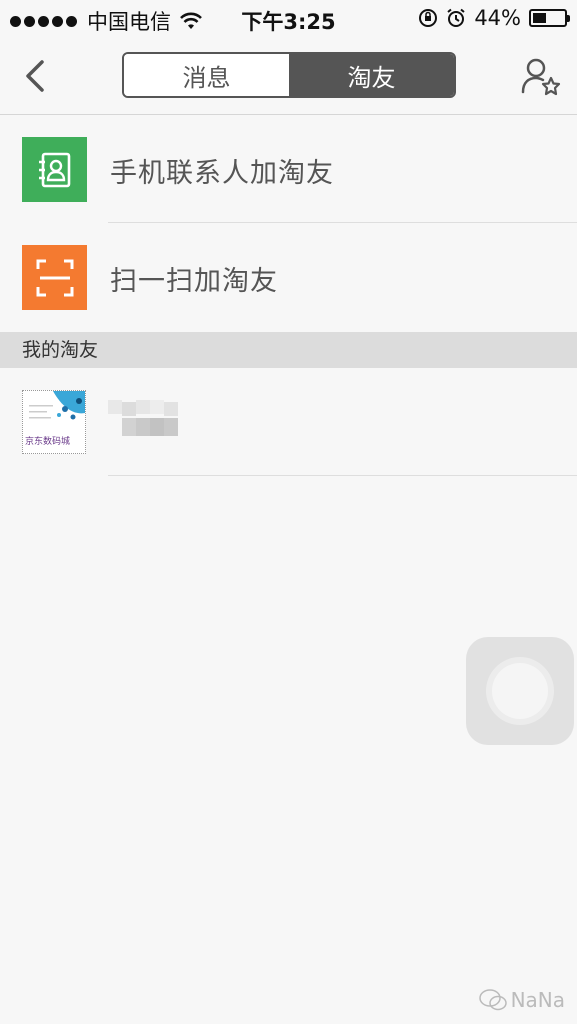 Image resolution: width=577 pixels, height=1024 pixels. I want to click on favorite-friends-button, so click(541, 76).